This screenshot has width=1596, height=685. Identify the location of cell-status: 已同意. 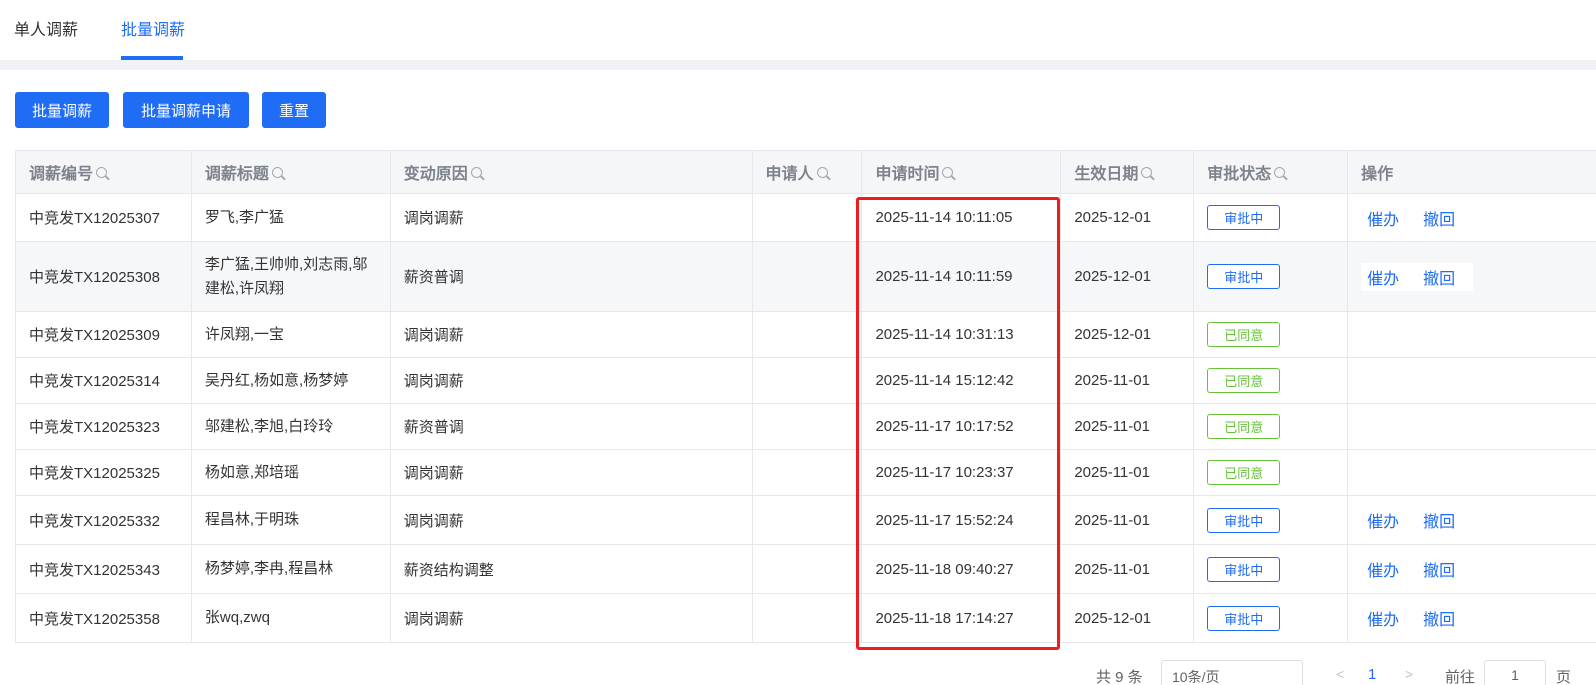
(1271, 426).